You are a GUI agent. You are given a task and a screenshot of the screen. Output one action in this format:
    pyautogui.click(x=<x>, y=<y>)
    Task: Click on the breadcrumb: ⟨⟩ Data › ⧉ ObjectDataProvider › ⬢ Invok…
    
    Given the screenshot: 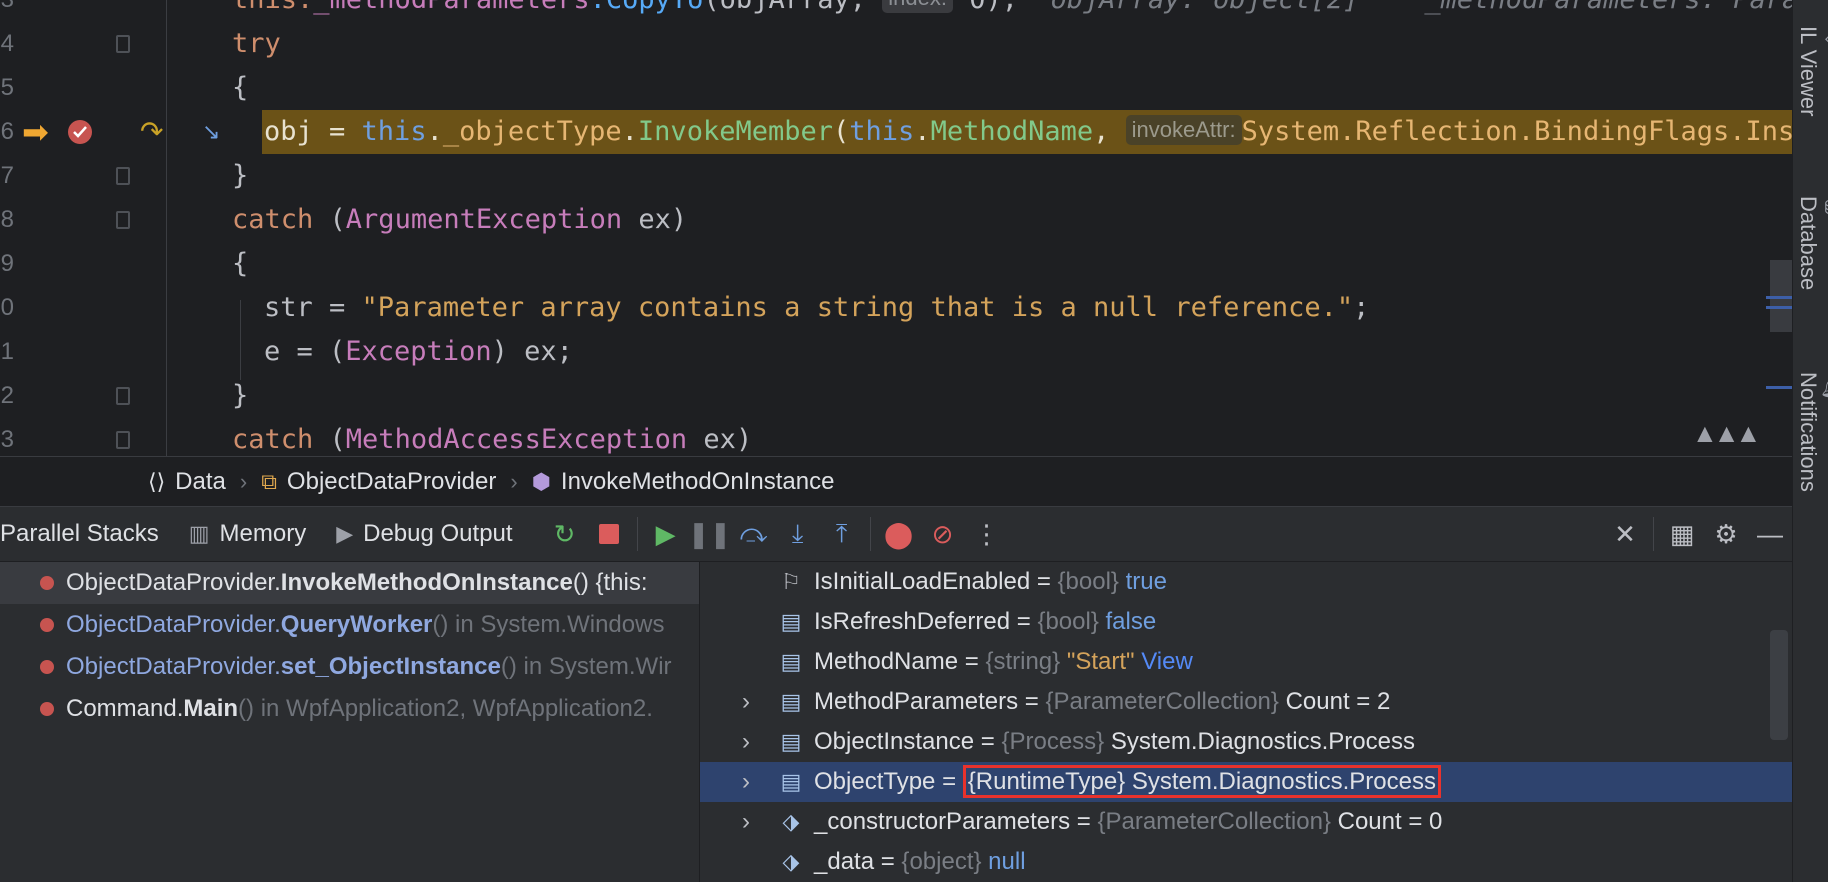 What is the action you would take?
    pyautogui.click(x=896, y=481)
    